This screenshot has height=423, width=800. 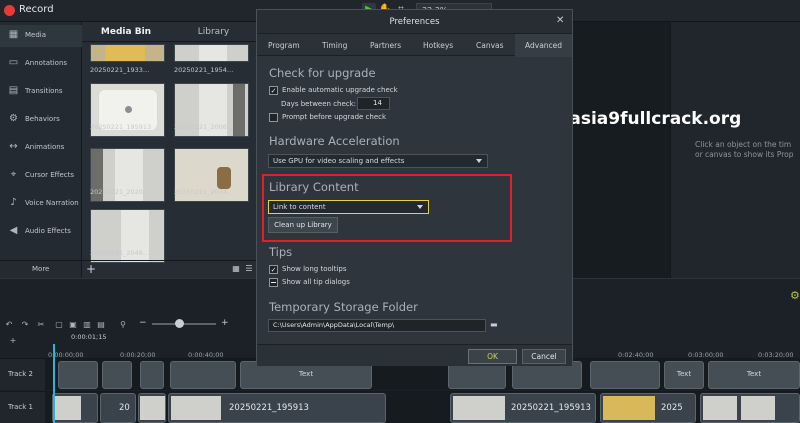 I want to click on behavior-icon: ⚙, so click(x=13, y=118).